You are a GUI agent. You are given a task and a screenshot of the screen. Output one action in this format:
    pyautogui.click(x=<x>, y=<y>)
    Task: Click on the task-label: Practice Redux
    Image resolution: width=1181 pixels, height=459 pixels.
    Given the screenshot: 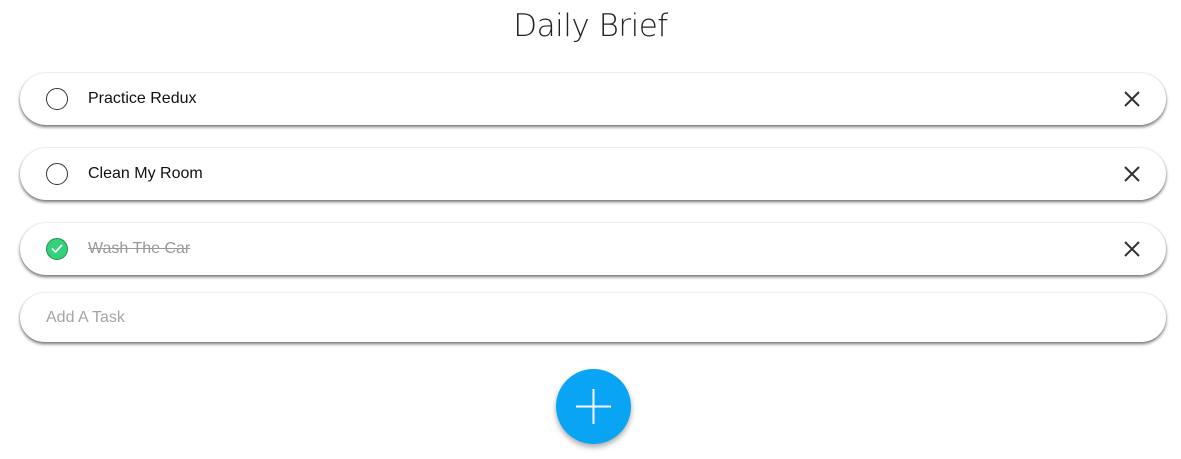 What is the action you would take?
    pyautogui.click(x=142, y=98)
    